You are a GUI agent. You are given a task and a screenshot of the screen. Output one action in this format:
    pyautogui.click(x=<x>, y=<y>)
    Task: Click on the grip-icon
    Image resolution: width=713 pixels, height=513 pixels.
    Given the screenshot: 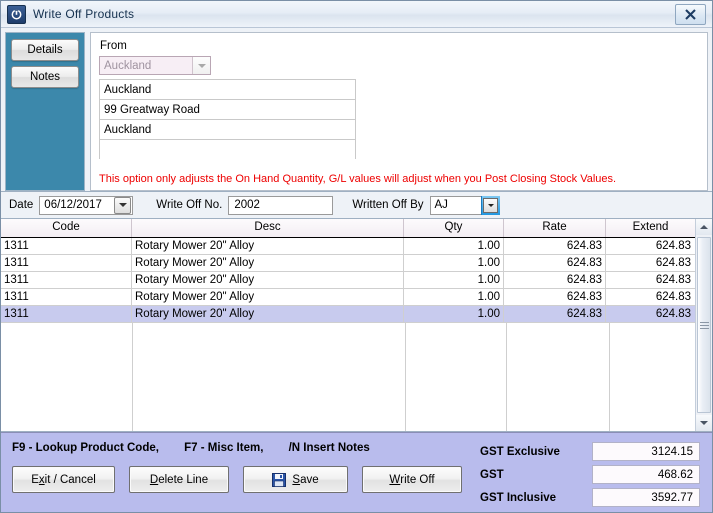 What is the action you would take?
    pyautogui.click(x=704, y=325)
    